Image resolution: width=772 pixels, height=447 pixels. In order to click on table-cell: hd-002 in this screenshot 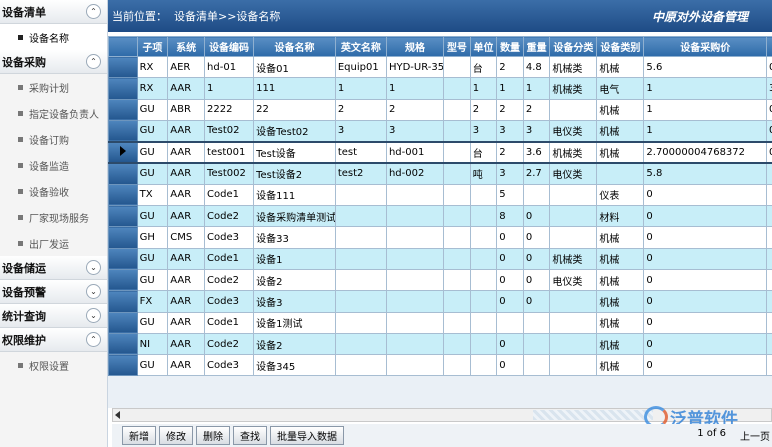, I will do `click(415, 173)`.